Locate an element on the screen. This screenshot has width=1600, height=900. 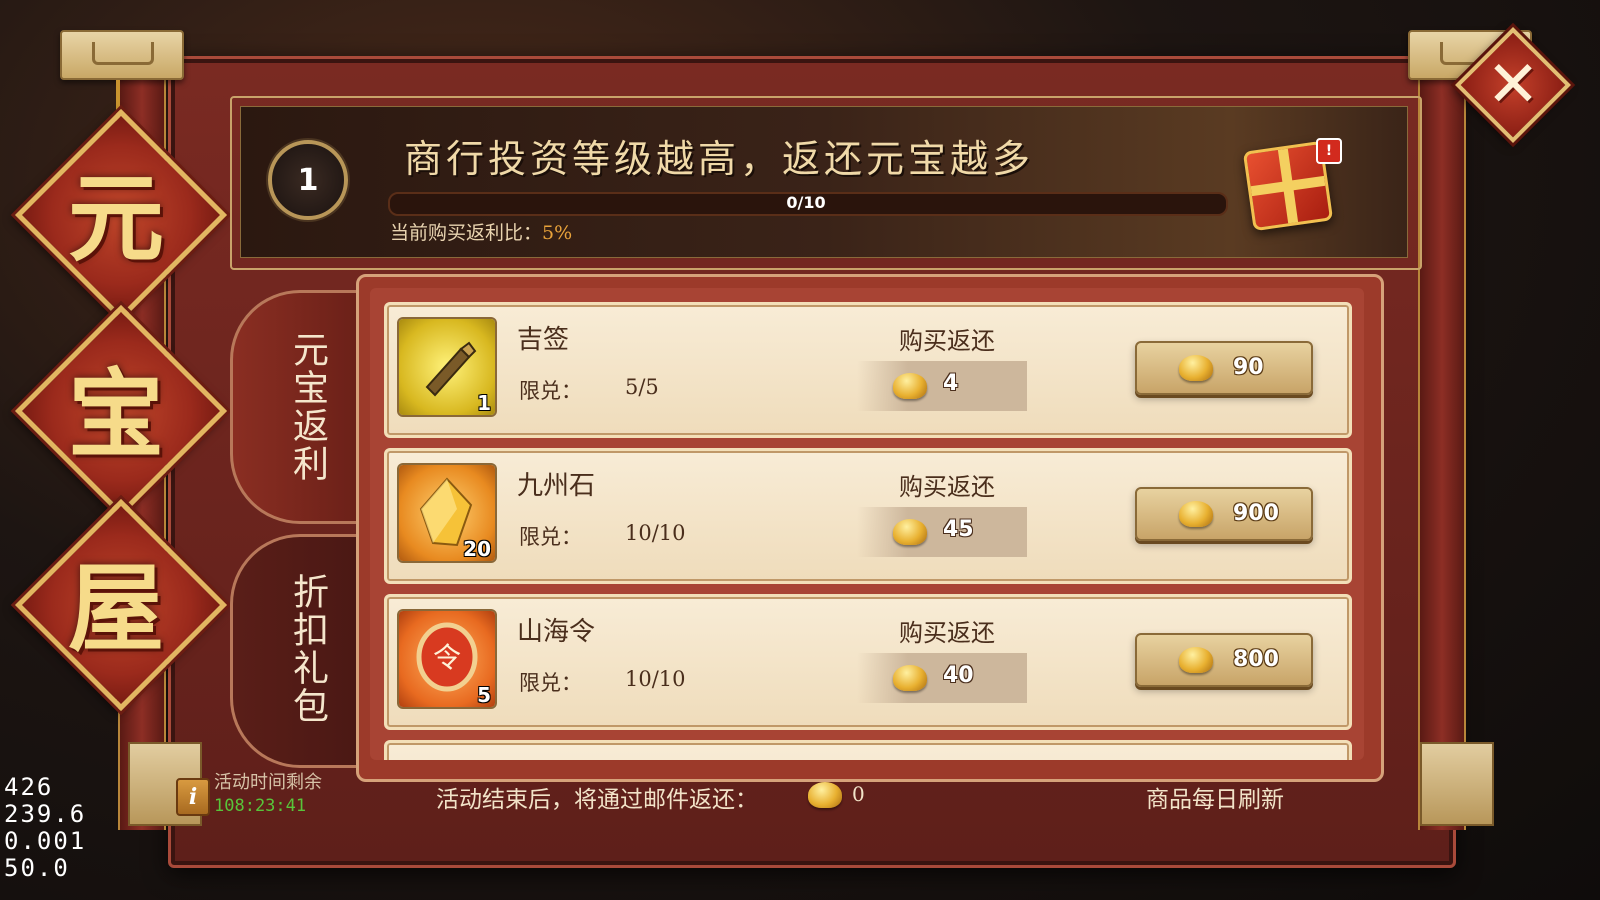
gift-notification-badge: ! is located at coordinates (1329, 151).